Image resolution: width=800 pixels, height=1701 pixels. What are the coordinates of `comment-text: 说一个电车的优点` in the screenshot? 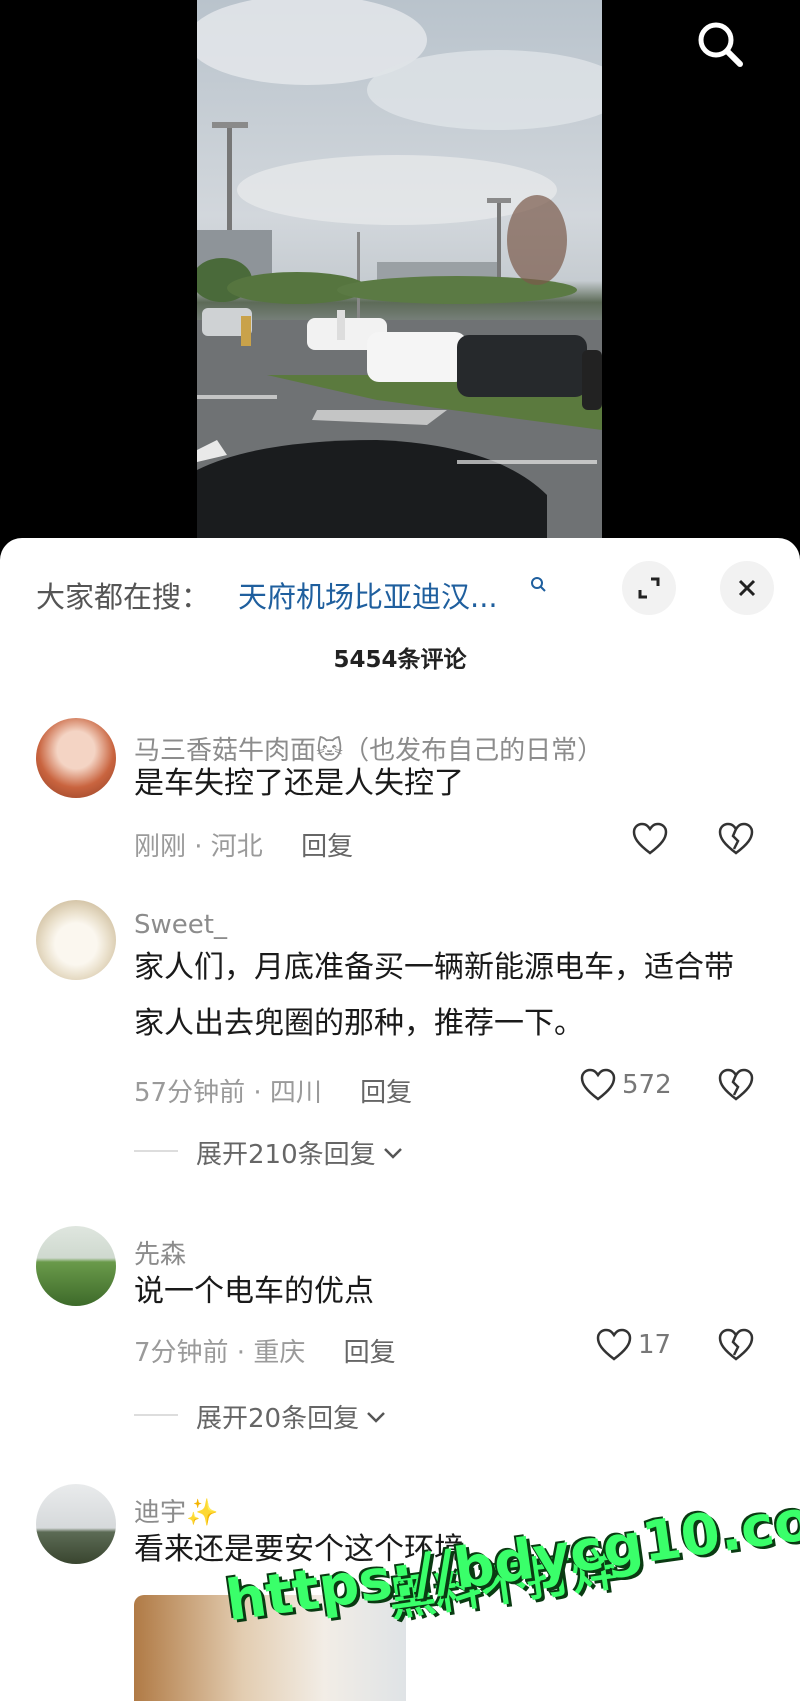 It's located at (254, 1291).